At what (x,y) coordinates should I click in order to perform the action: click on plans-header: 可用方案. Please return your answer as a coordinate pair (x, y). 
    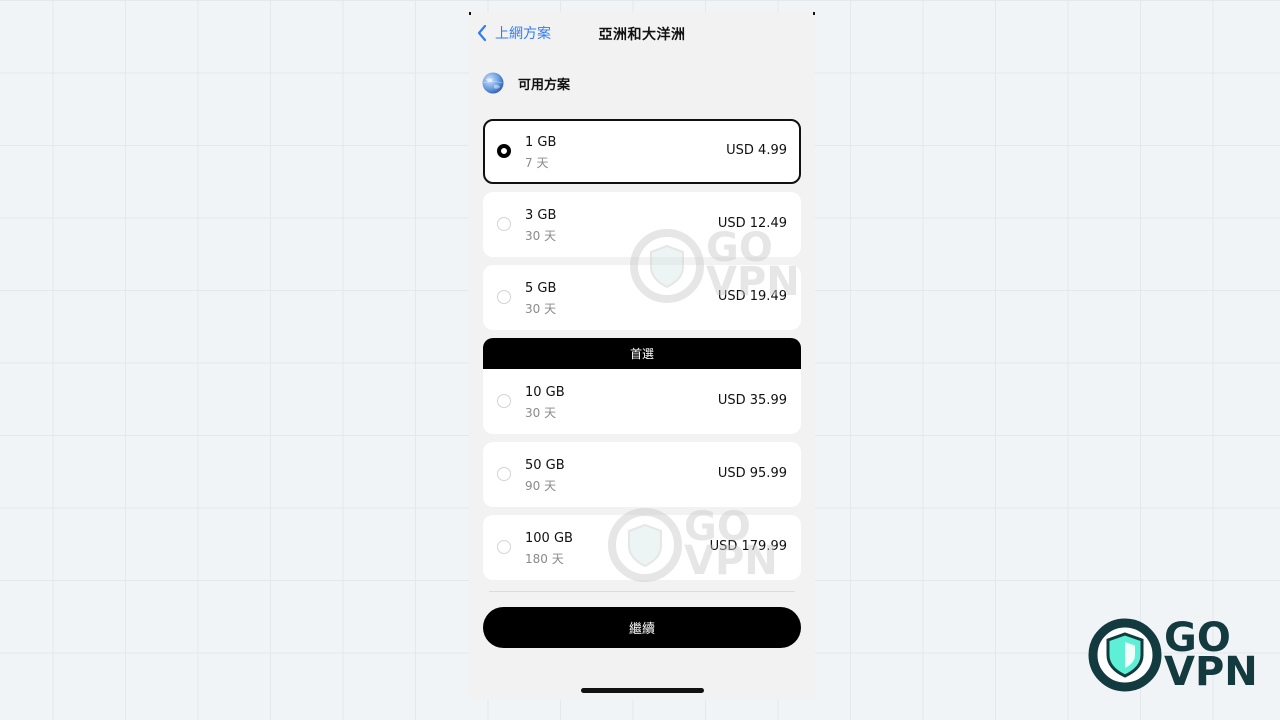
    Looking at the image, I should click on (526, 83).